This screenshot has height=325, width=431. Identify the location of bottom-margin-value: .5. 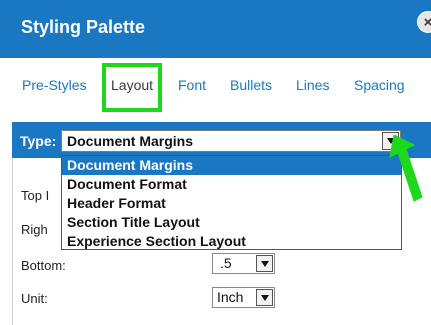
(226, 263).